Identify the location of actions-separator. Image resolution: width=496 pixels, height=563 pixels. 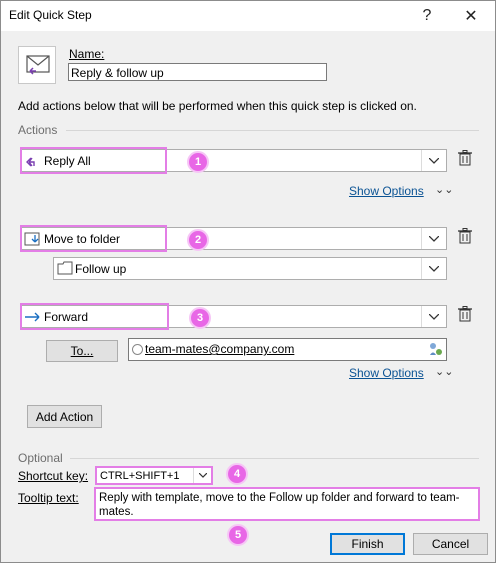
(272, 130).